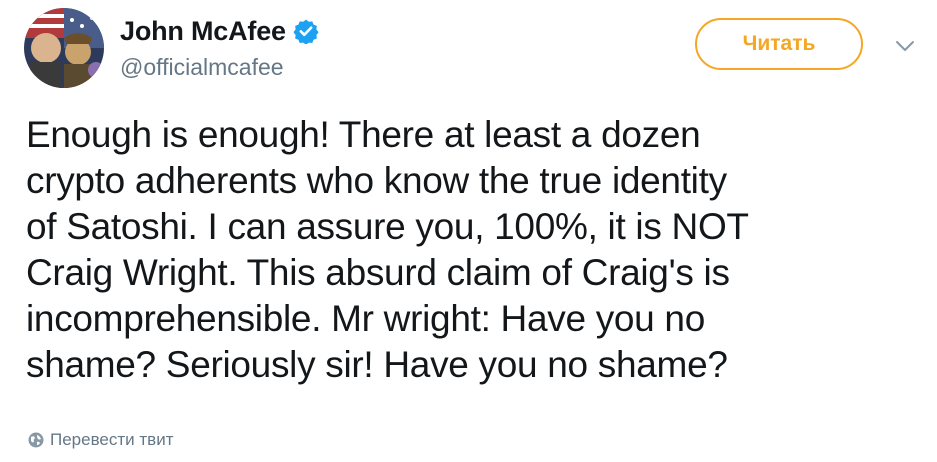  I want to click on handle: @officialmcafee, so click(219, 67).